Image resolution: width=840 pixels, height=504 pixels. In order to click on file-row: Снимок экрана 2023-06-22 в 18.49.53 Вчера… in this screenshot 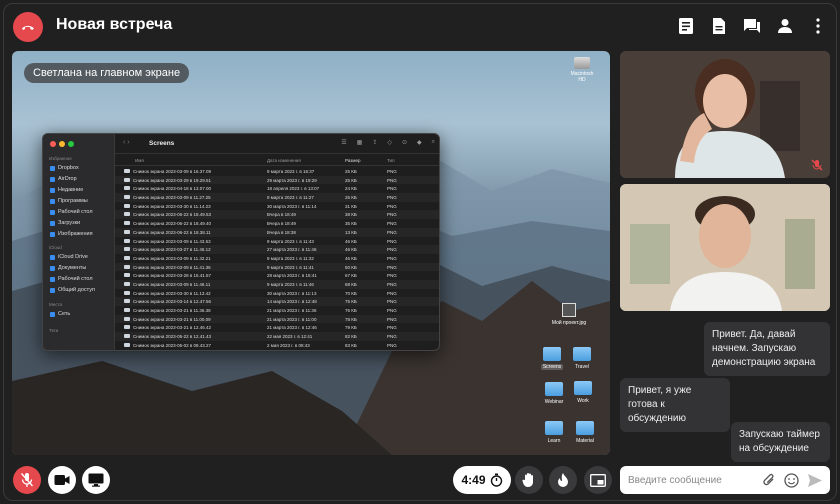, I will do `click(277, 215)`.